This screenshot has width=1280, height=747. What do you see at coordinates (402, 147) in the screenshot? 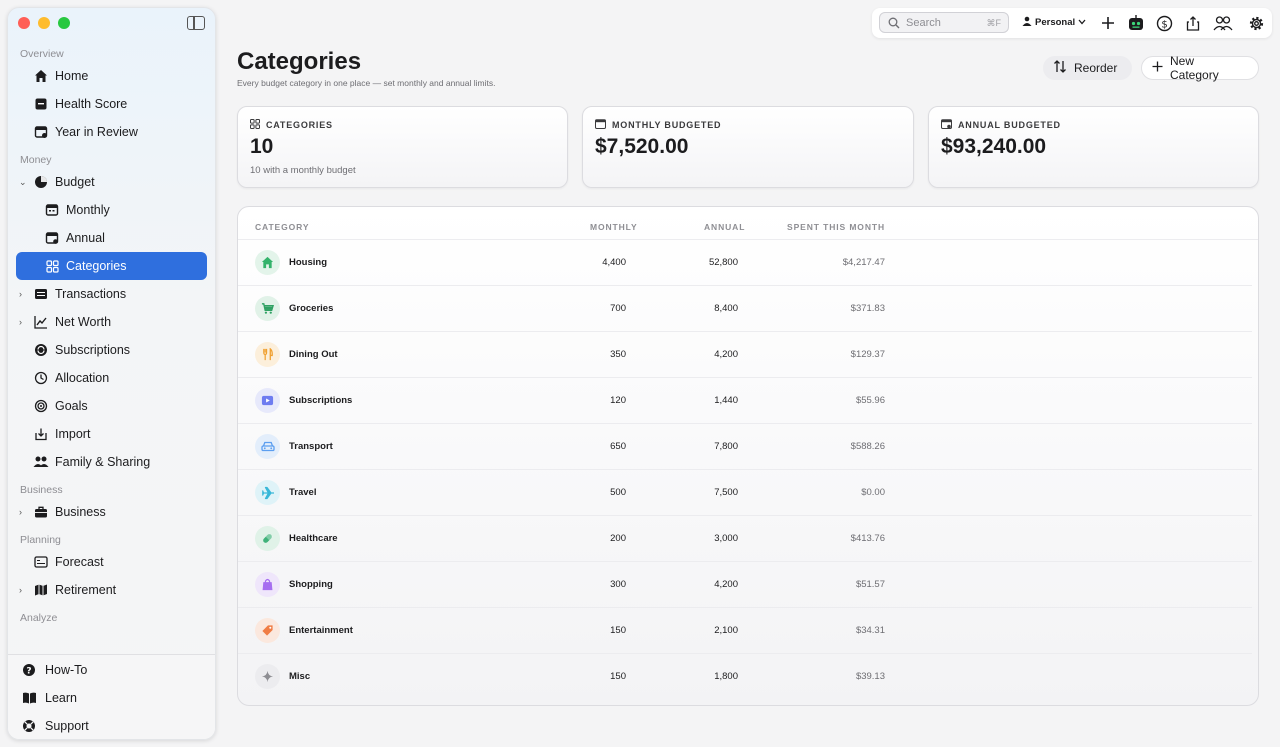
I see `categories-card: CATEGORIES 10 10 with a monthly budget` at bounding box center [402, 147].